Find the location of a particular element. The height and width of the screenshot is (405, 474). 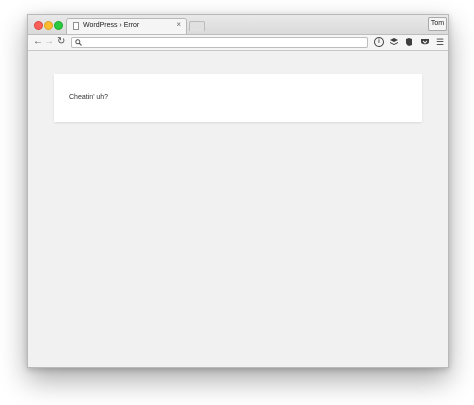

tab-close-icon: × is located at coordinates (178, 25).